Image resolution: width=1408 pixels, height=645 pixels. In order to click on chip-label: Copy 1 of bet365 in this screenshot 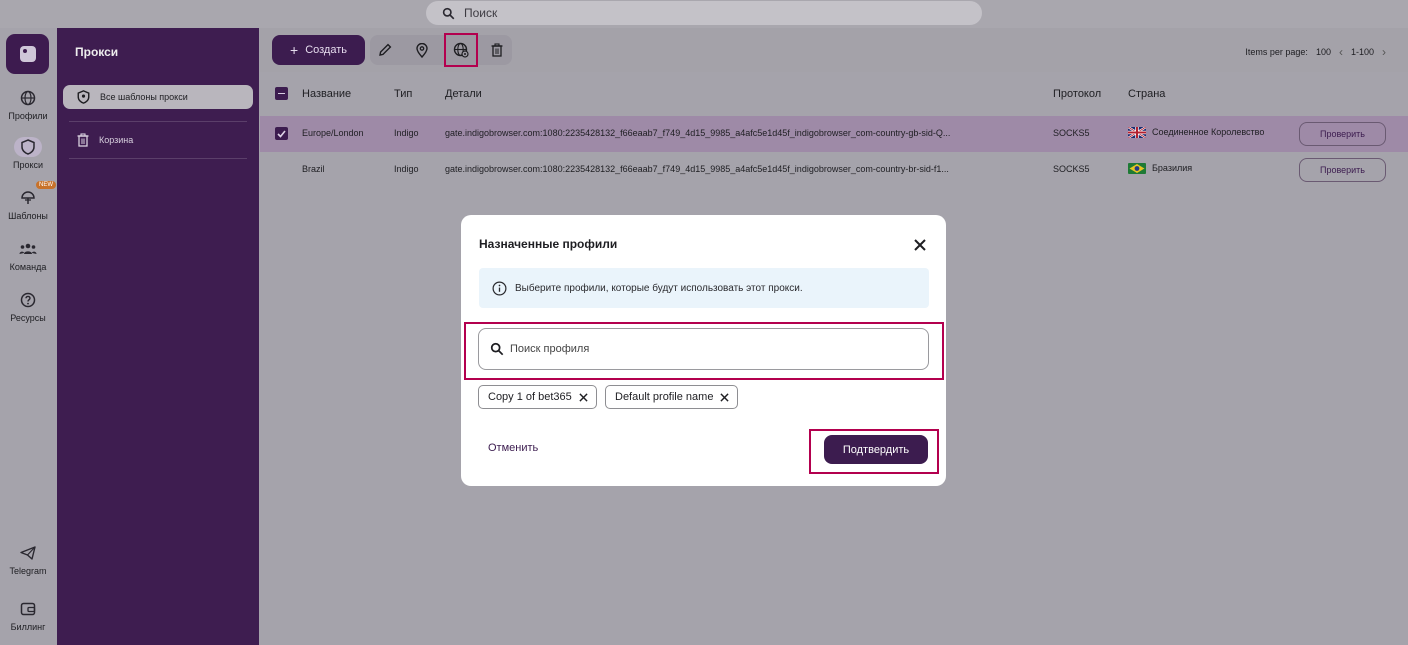, I will do `click(530, 397)`.